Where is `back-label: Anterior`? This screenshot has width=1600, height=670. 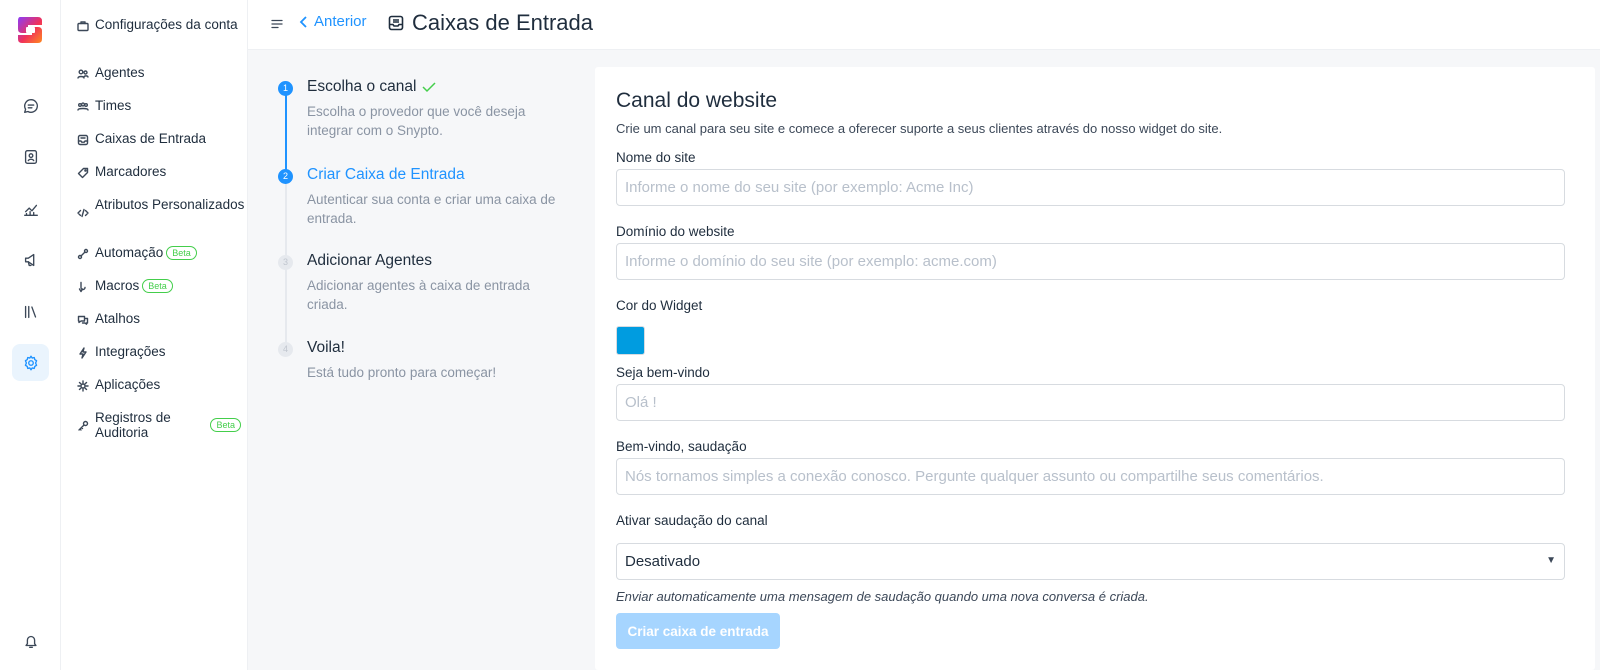
back-label: Anterior is located at coordinates (340, 21).